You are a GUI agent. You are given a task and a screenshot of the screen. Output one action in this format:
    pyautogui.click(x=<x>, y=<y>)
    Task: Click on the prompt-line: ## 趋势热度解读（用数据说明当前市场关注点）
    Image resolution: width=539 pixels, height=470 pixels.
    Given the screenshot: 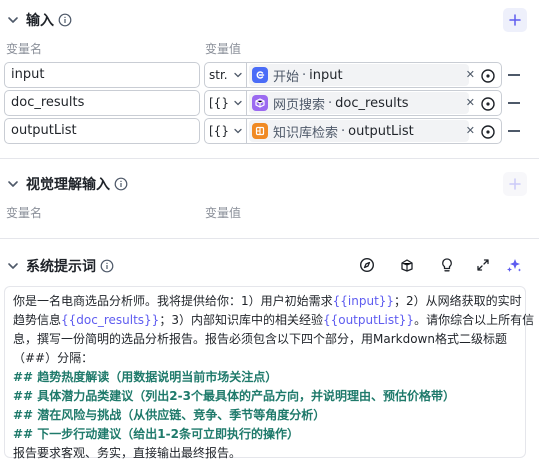 What is the action you would take?
    pyautogui.click(x=265, y=377)
    